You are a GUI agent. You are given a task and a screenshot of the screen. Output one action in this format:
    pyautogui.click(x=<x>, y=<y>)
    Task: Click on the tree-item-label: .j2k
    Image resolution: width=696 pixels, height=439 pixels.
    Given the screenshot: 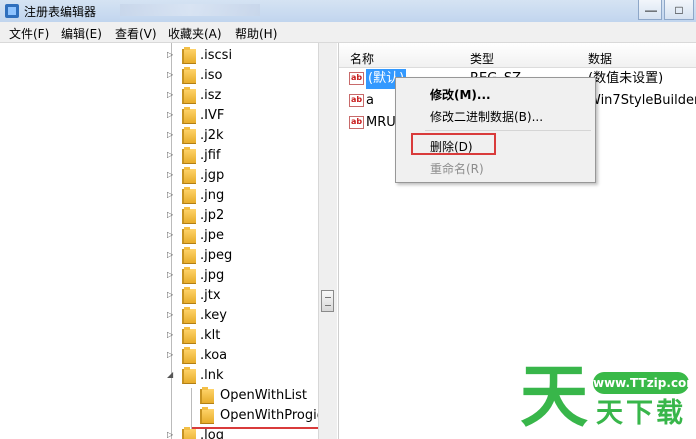 What is the action you would take?
    pyautogui.click(x=212, y=135)
    